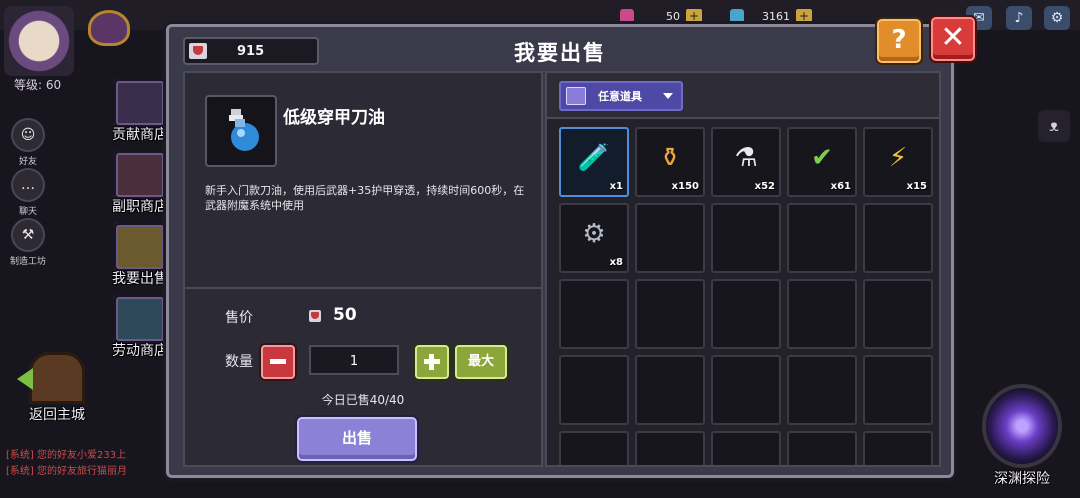  I want to click on item-count: x150, so click(685, 186).